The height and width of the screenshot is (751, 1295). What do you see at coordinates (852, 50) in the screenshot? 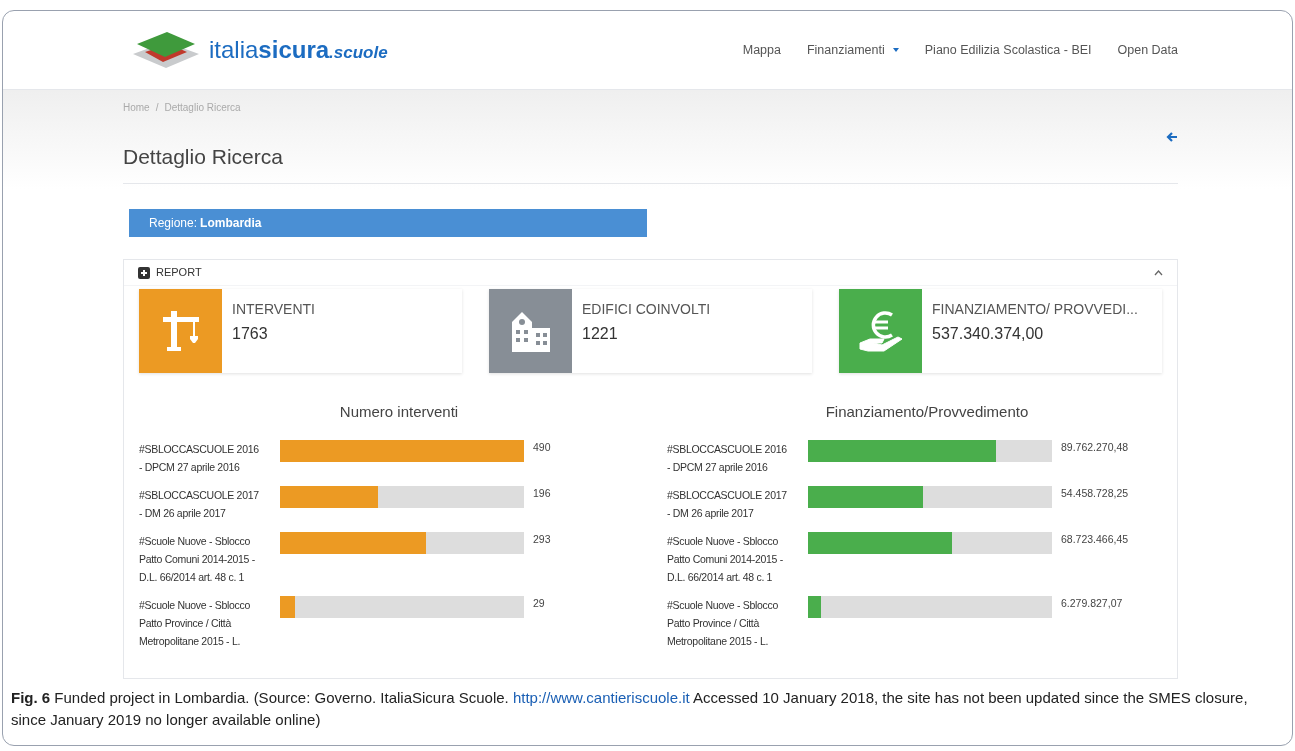
I see `nav-link: Finanziamenti` at bounding box center [852, 50].